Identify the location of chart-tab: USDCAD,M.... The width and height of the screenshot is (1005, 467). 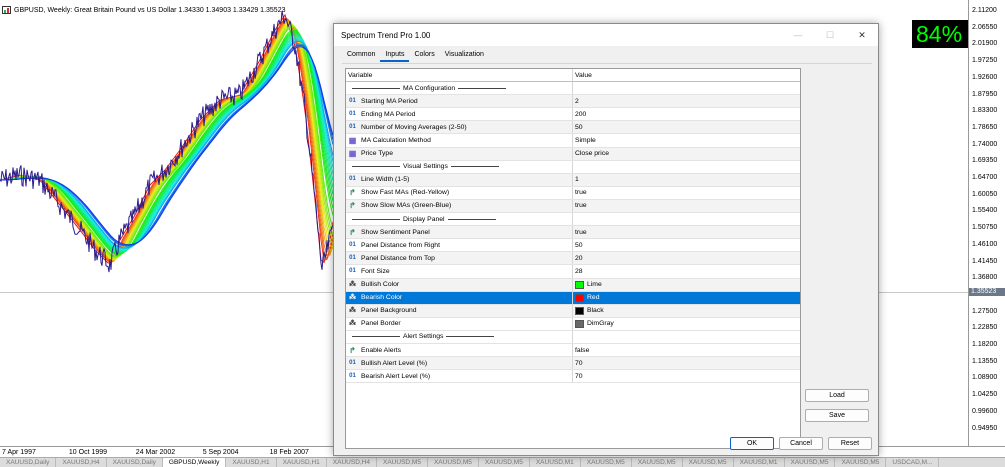
(913, 462).